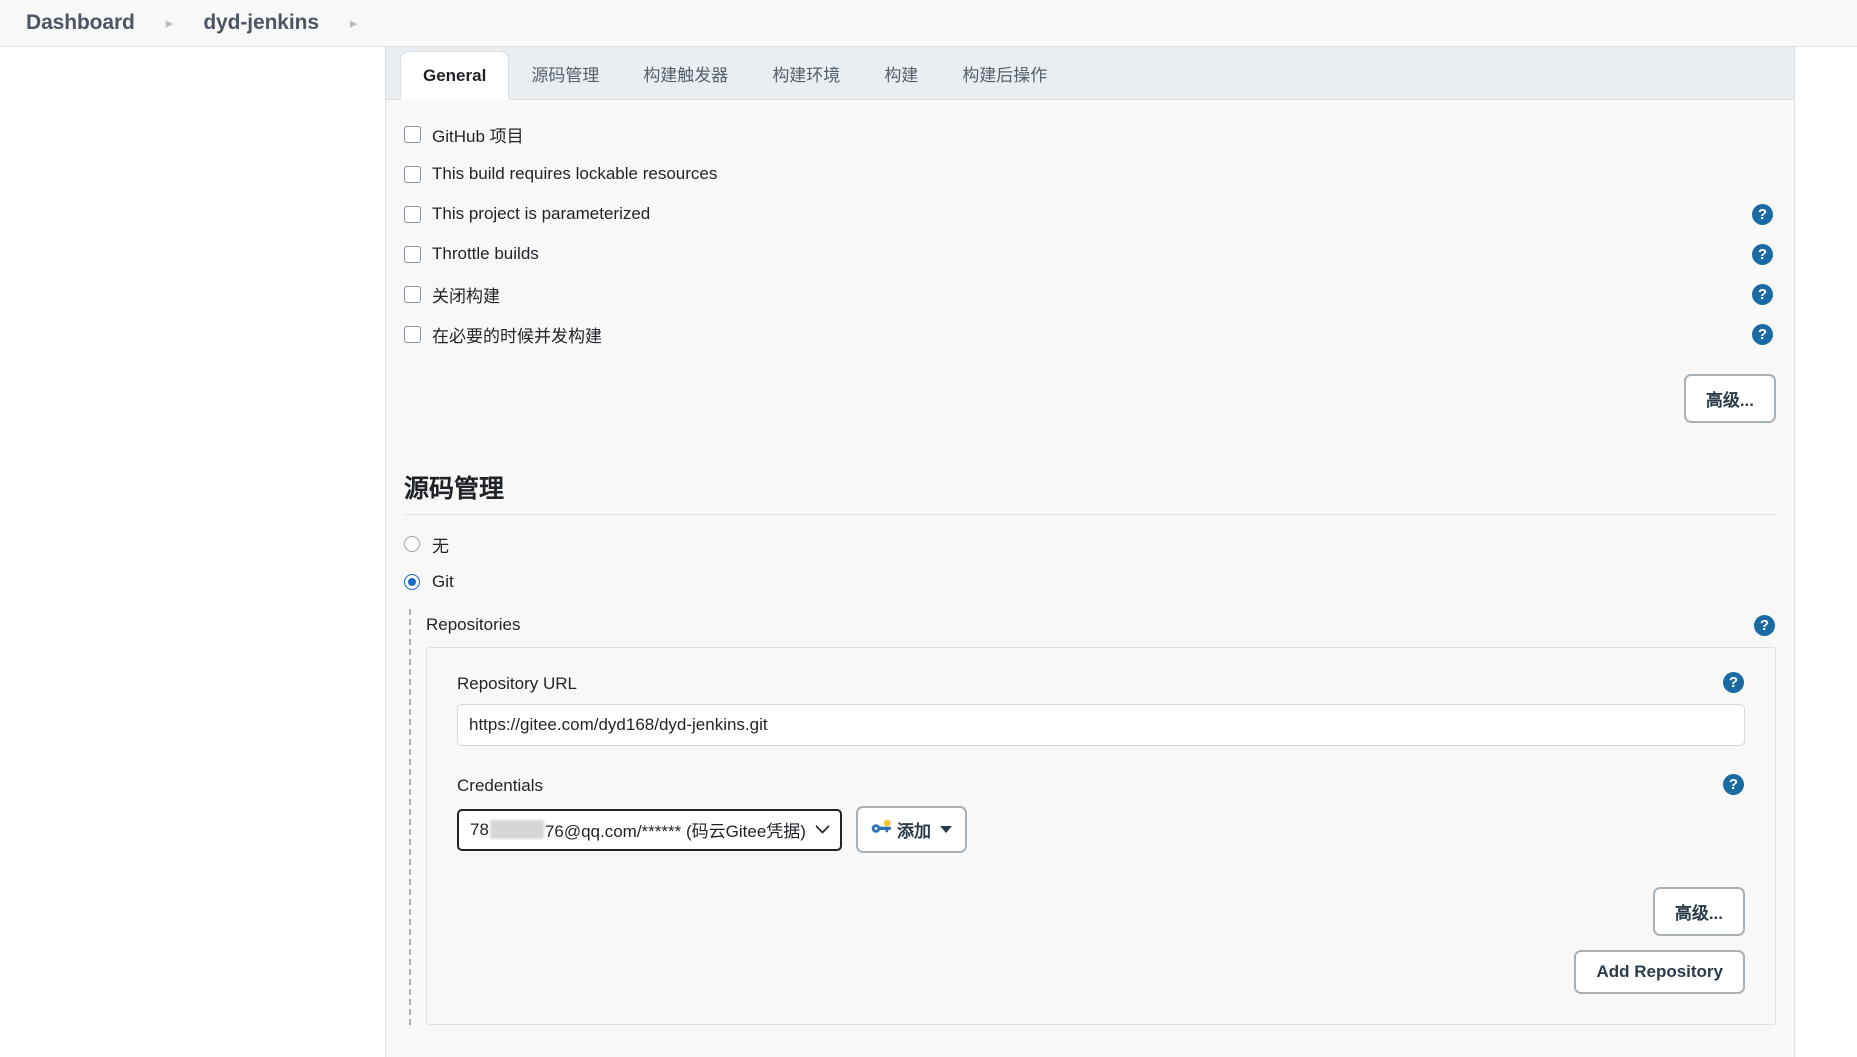  I want to click on credentials-select-wrap: 78 76@qq.com/****** (码云Gitee凭据), so click(649, 829).